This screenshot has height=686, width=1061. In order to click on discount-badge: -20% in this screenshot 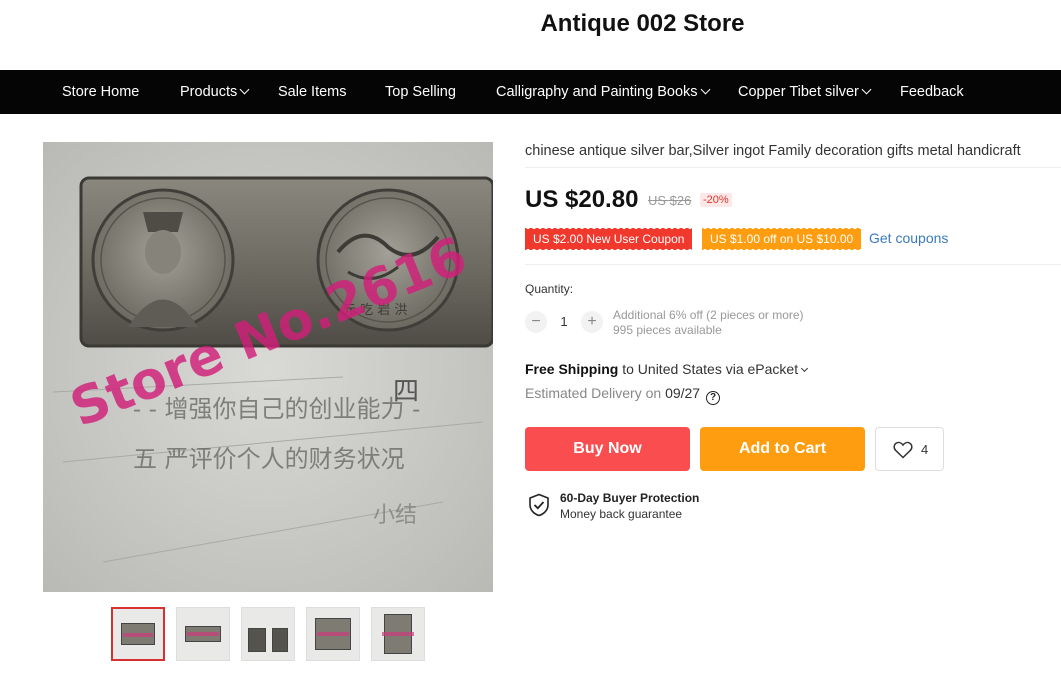, I will do `click(716, 200)`.